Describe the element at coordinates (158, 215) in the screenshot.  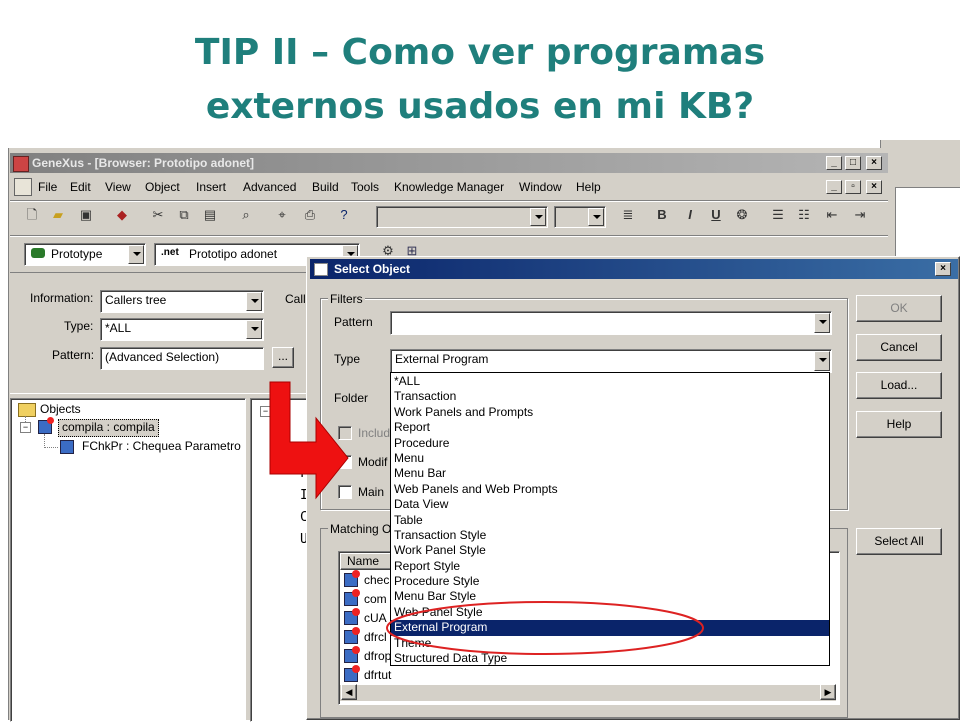
I see `cut-icon: ✂` at that location.